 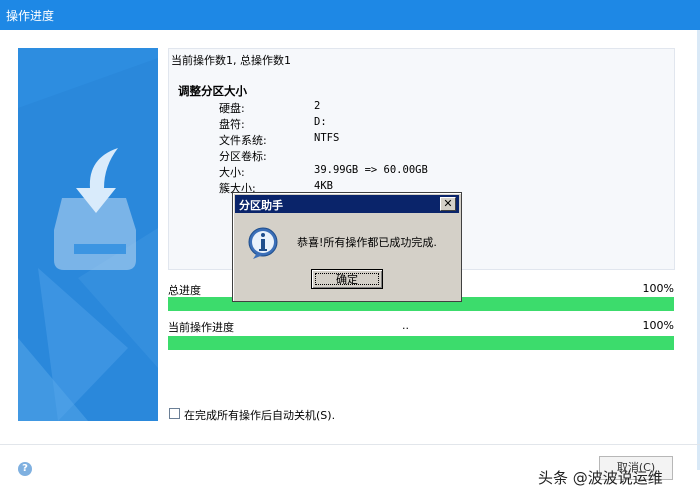 I want to click on dialog-title-bar: 分区助手 ✕, so click(x=347, y=204).